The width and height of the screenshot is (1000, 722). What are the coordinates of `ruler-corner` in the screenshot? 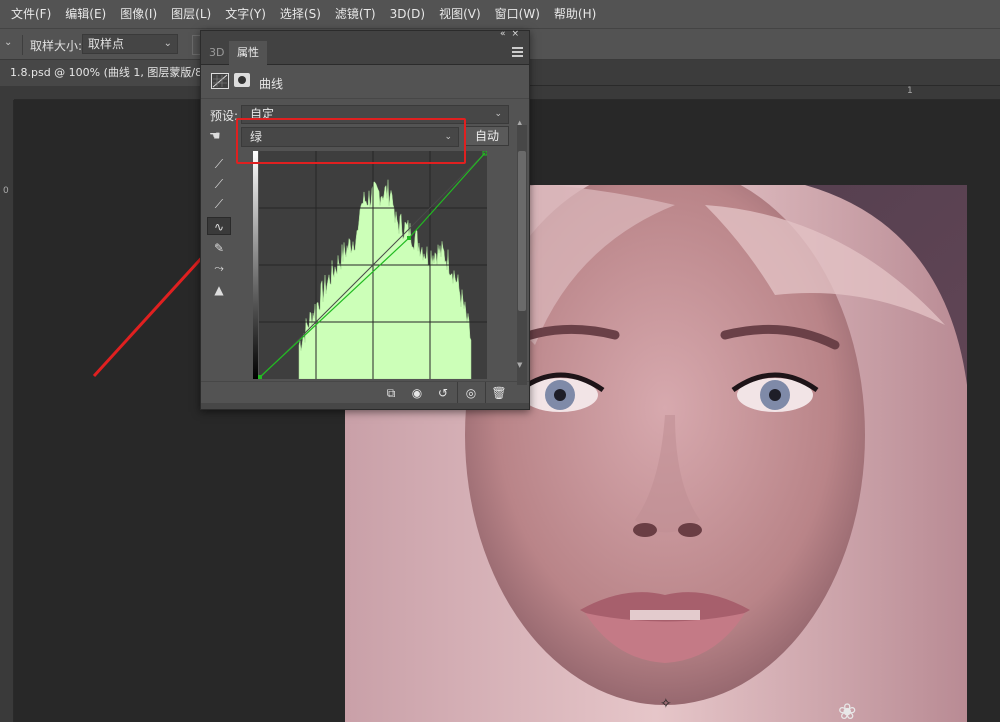 It's located at (7, 93).